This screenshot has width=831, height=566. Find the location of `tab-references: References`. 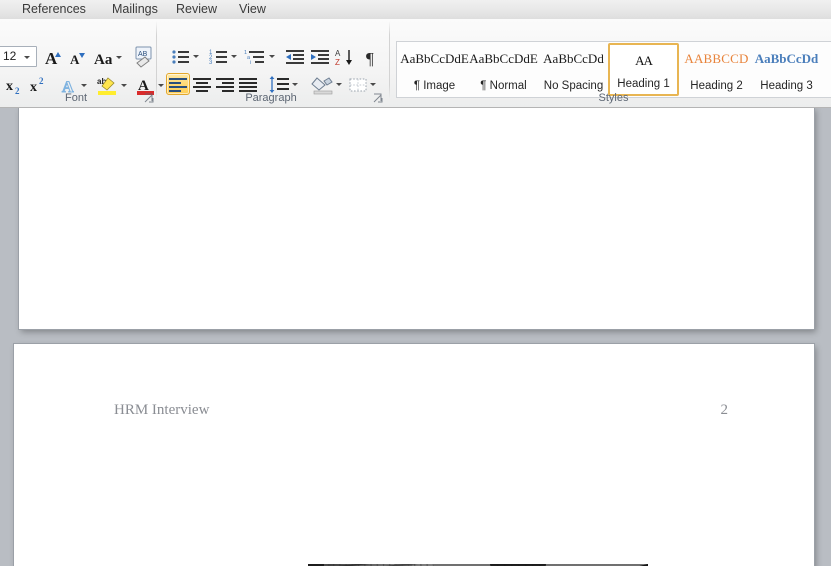

tab-references: References is located at coordinates (54, 9).